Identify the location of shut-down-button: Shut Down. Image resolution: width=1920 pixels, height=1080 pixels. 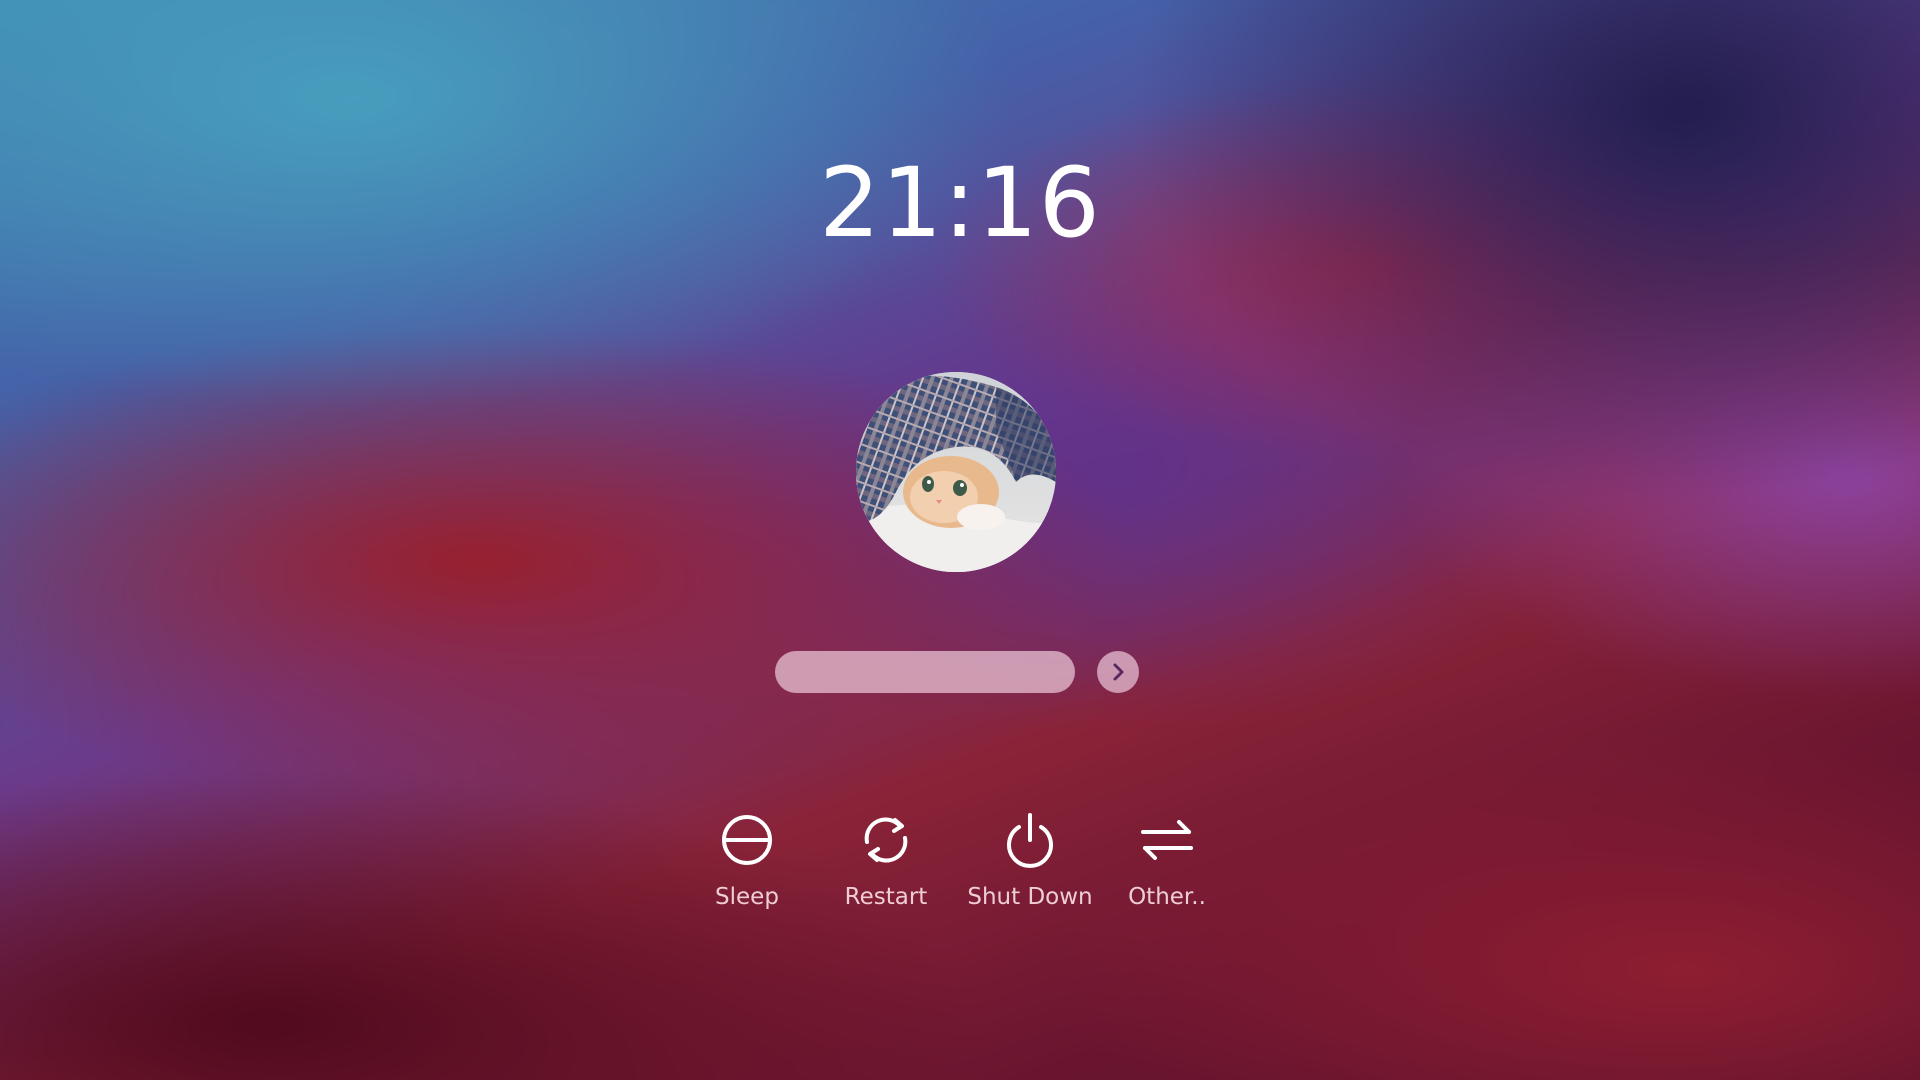
(1030, 861).